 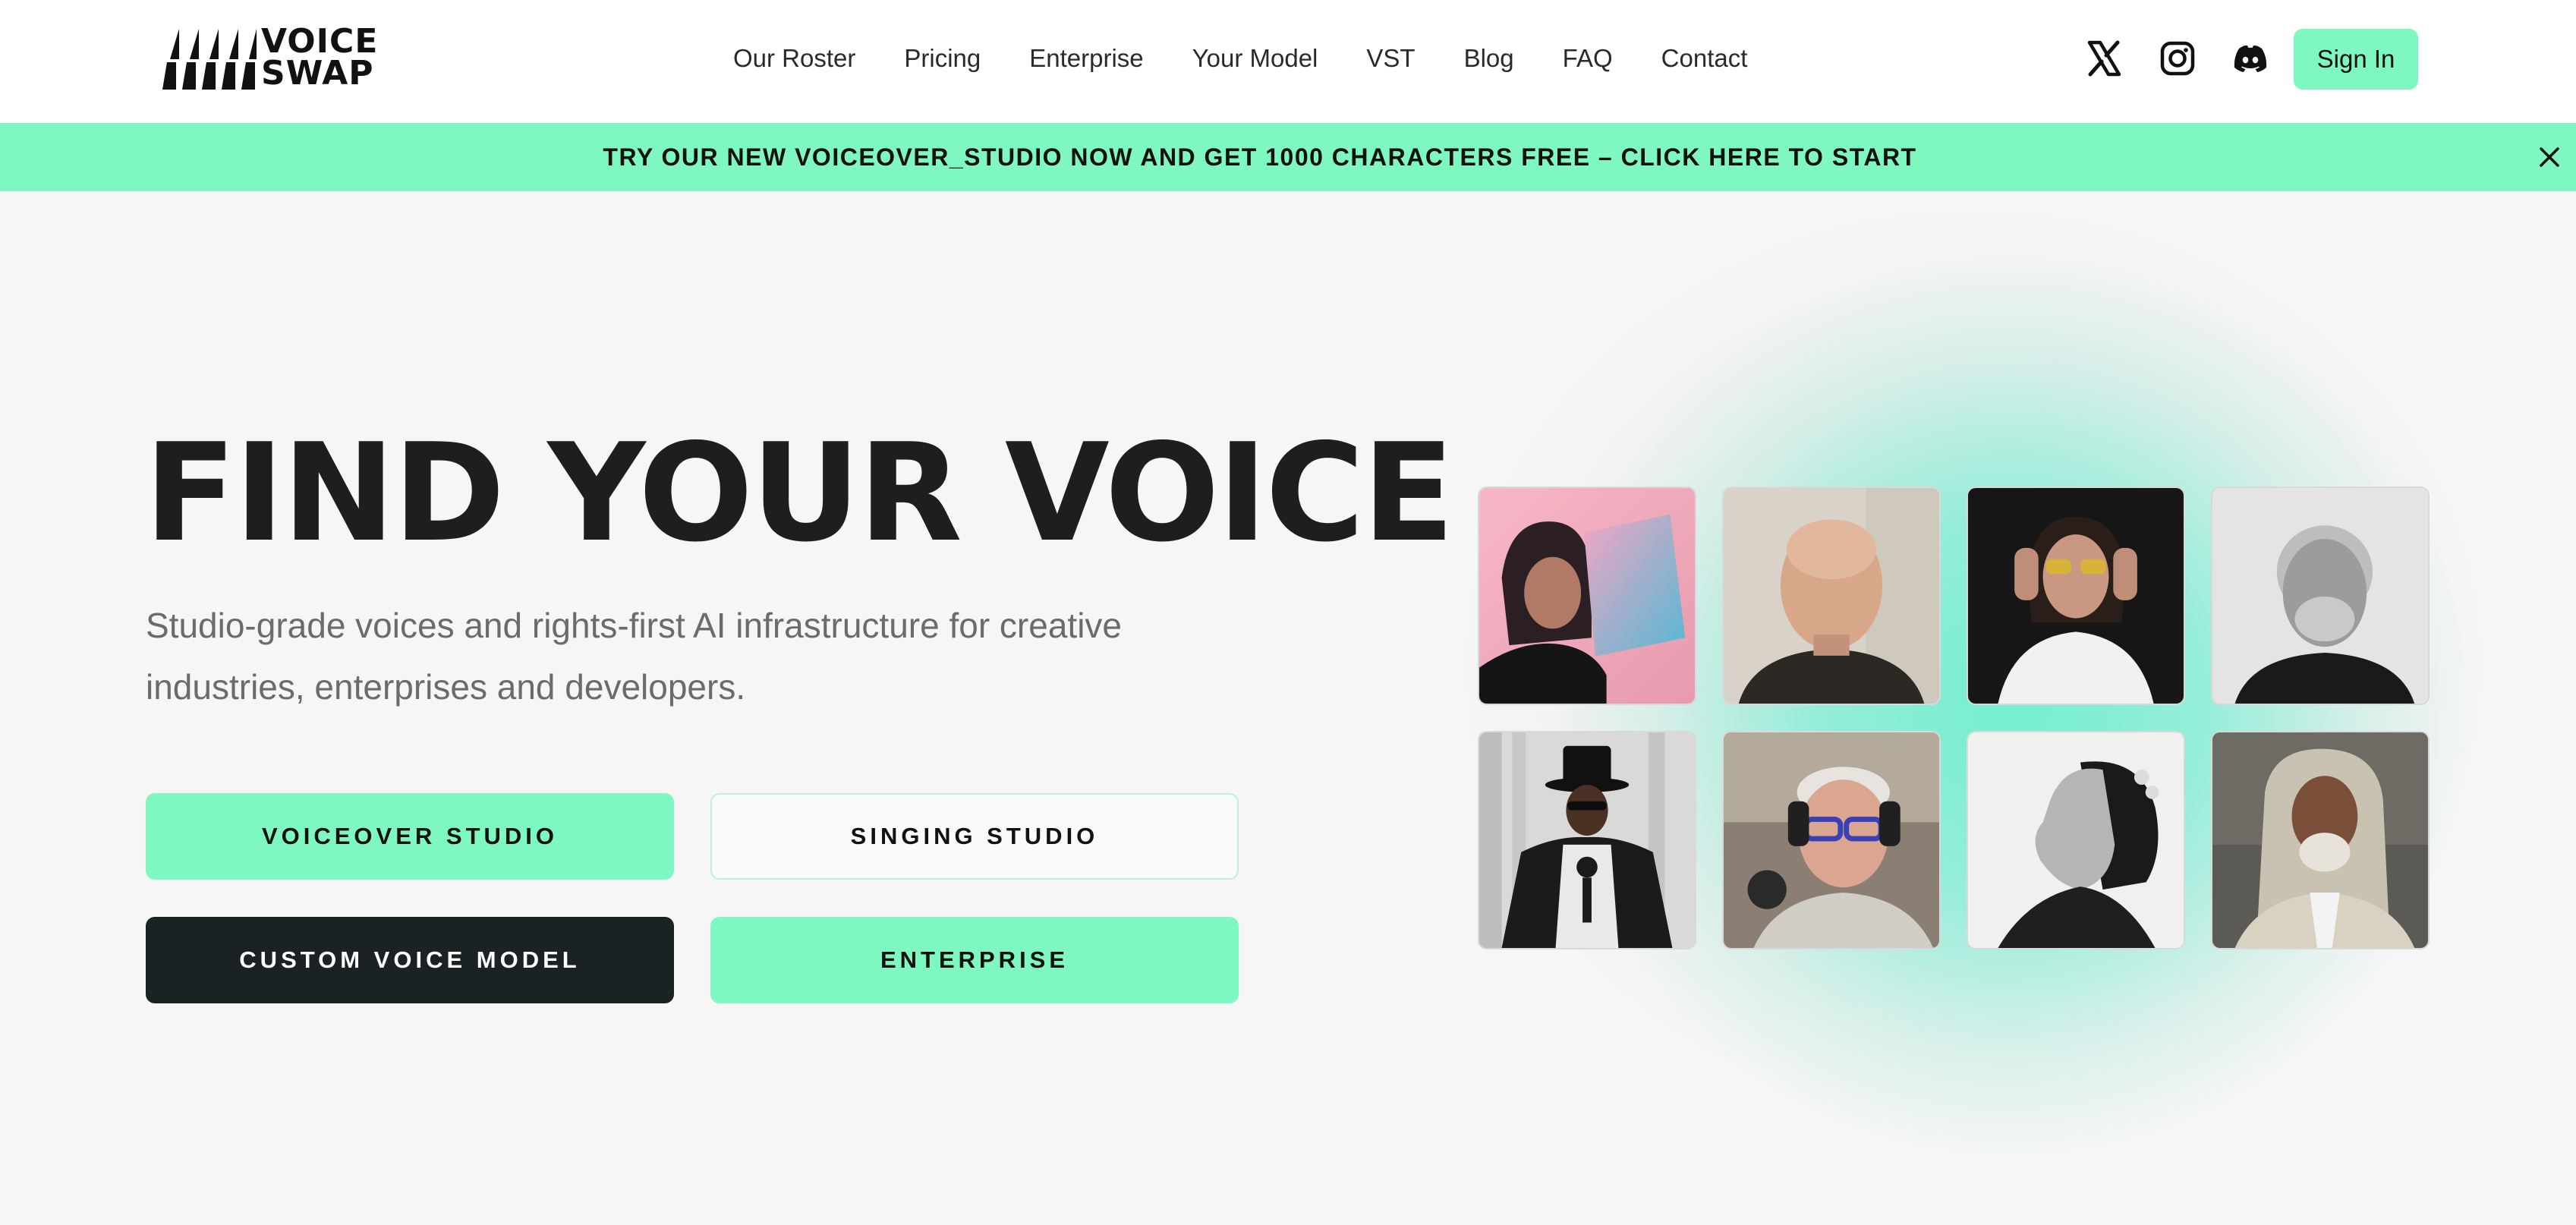 What do you see at coordinates (942, 59) in the screenshot?
I see `nav-pricing: Pricing` at bounding box center [942, 59].